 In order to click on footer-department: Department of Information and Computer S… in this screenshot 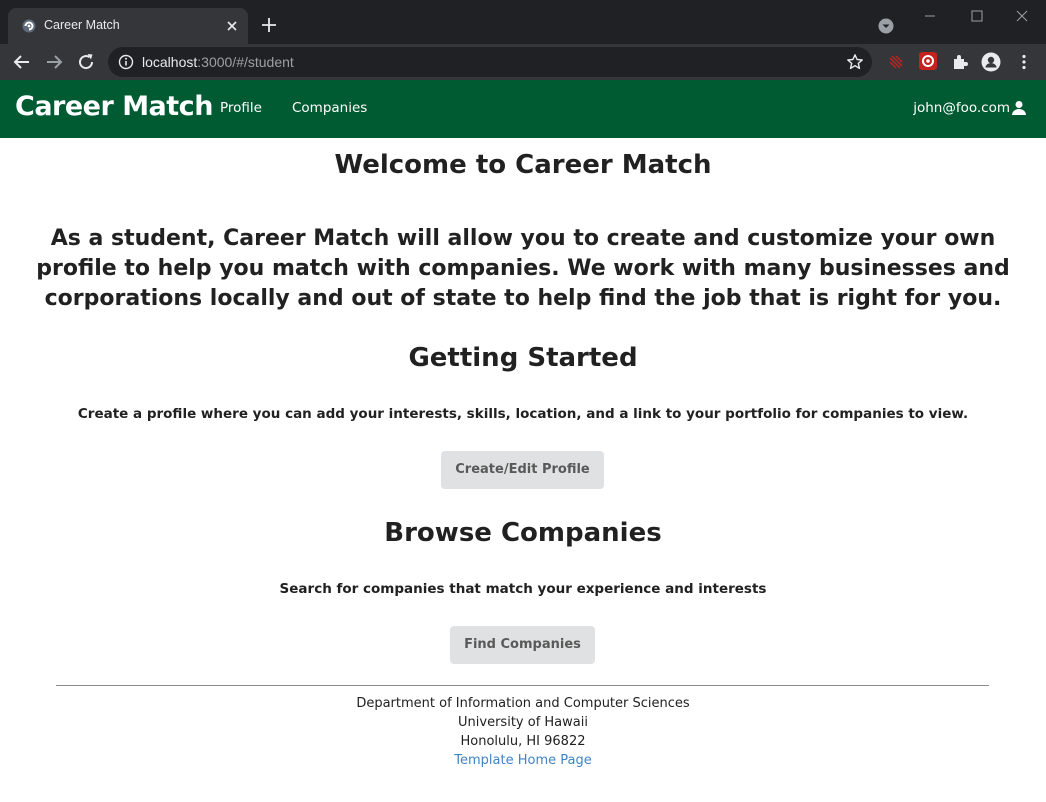, I will do `click(523, 703)`.